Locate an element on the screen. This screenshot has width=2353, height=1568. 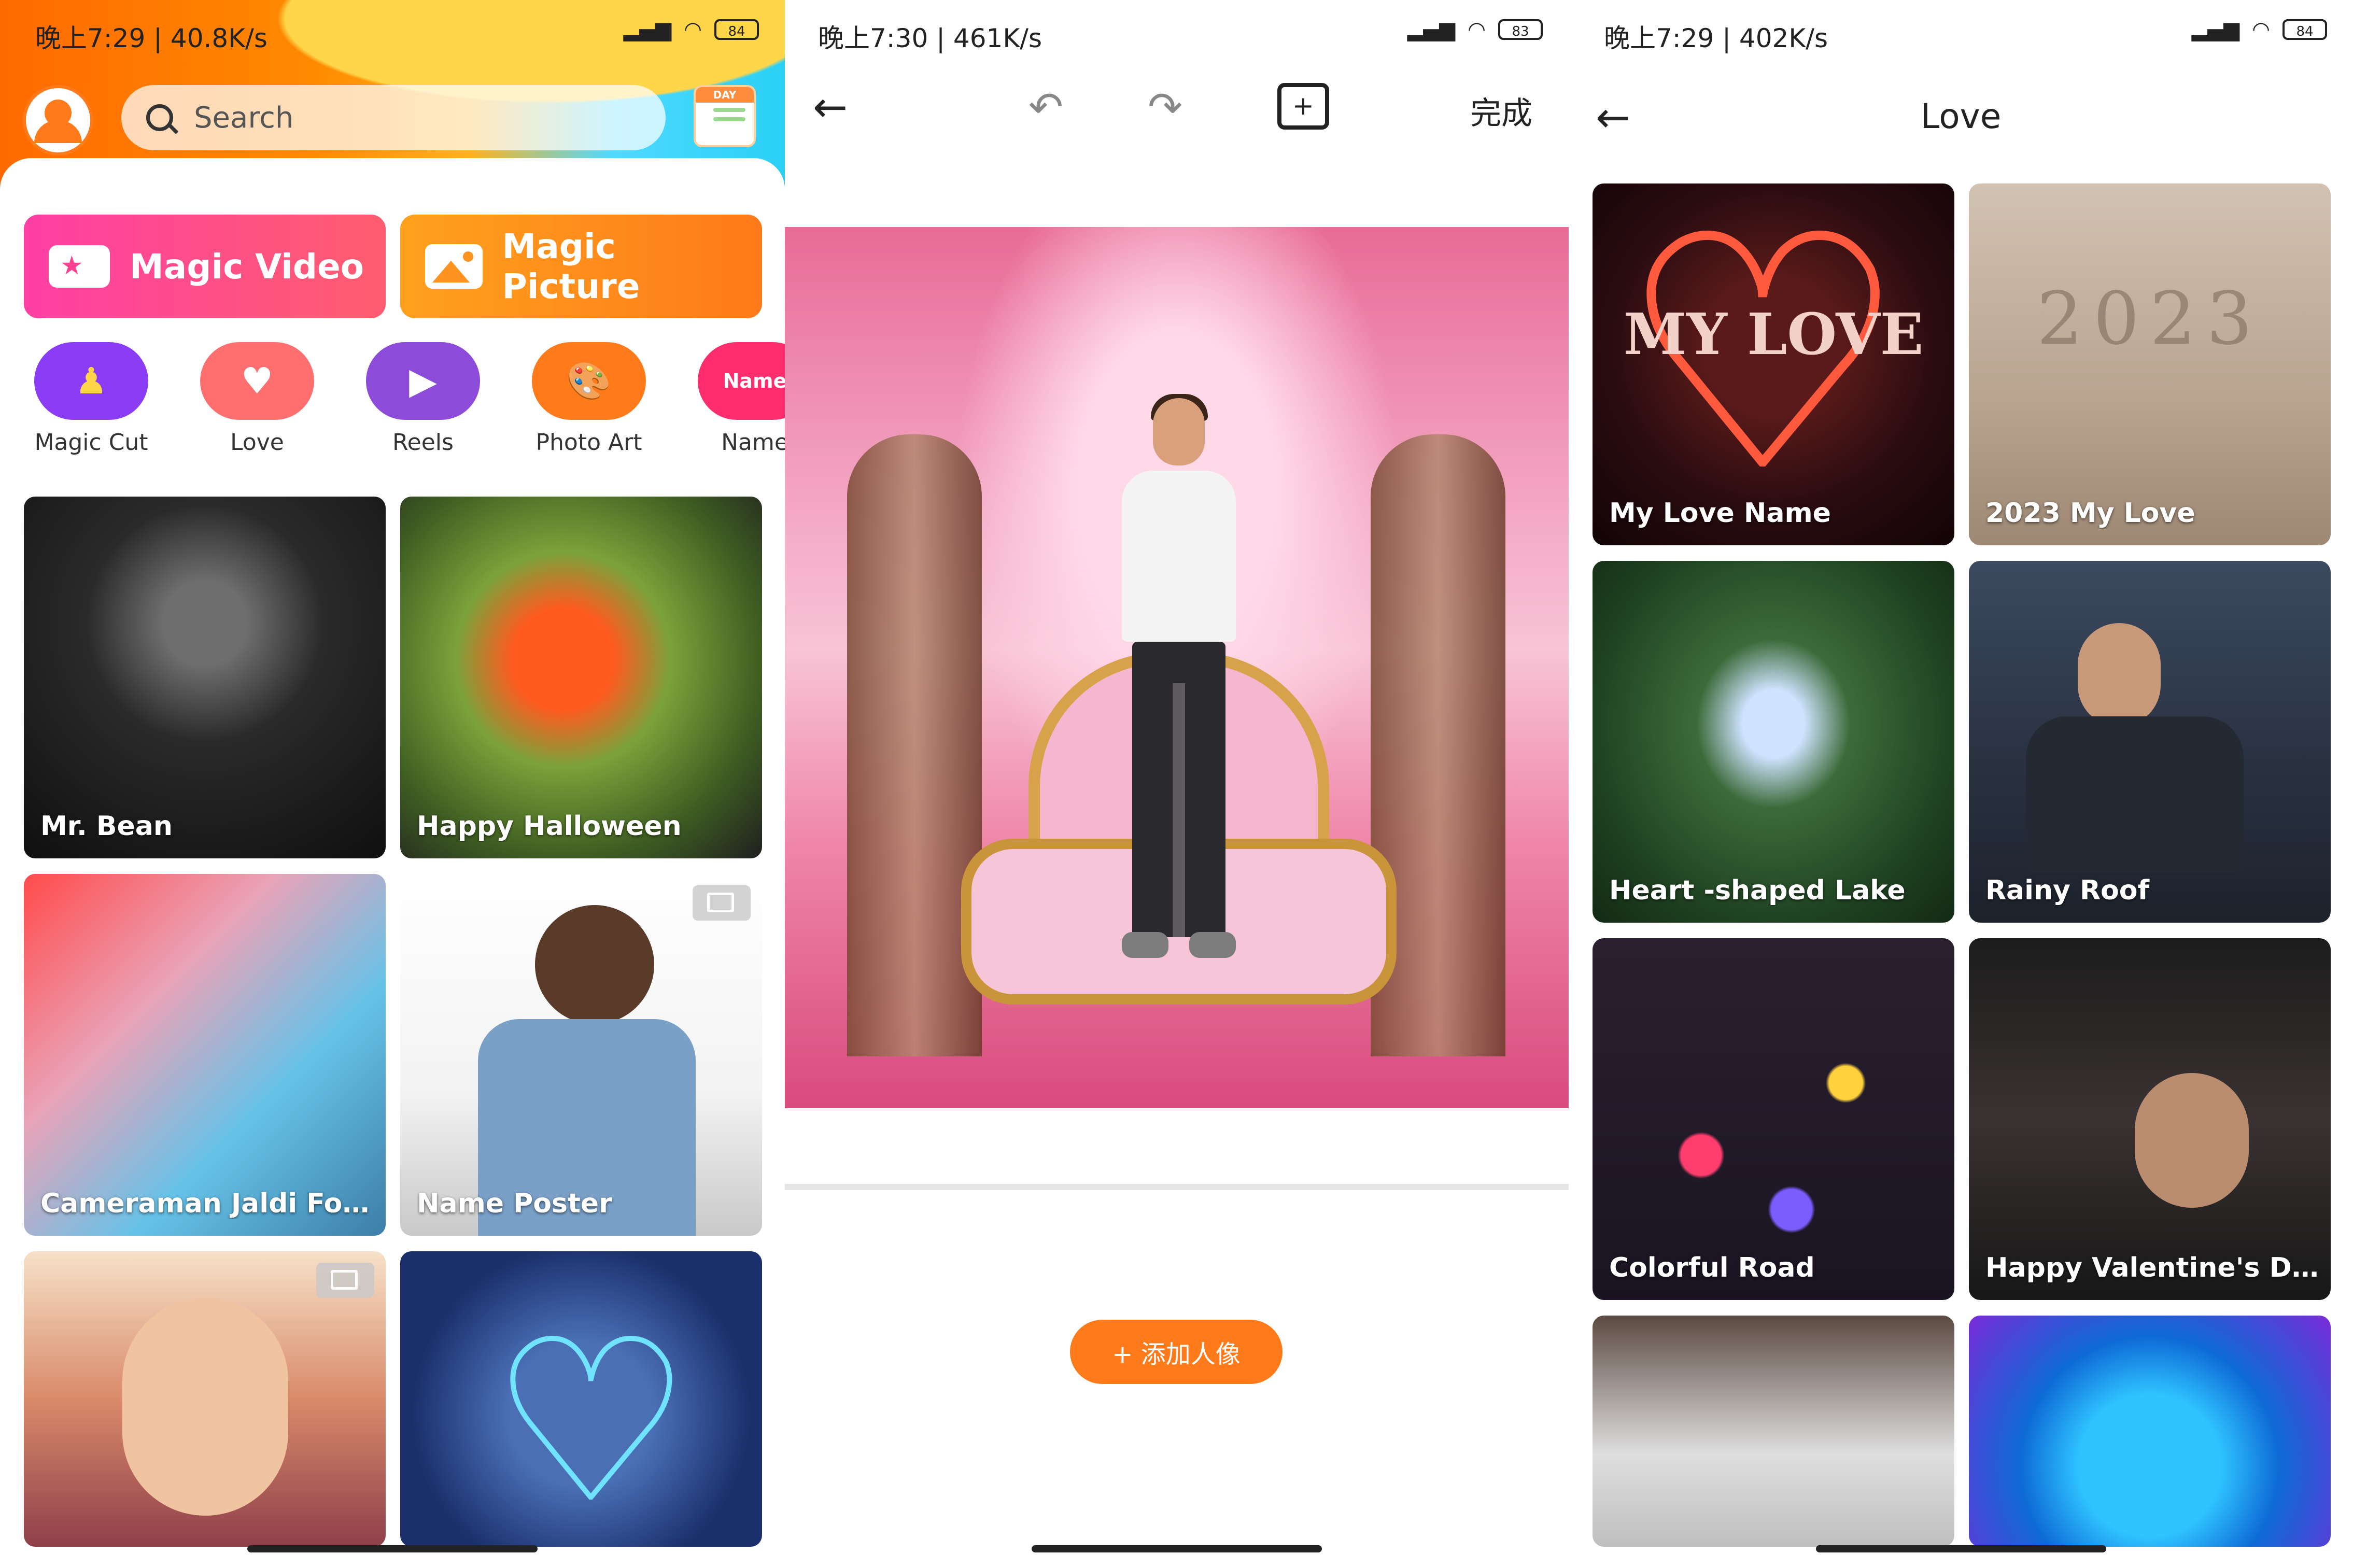
status-time: 晚上7:29 | 40.8K/s is located at coordinates (151, 38).